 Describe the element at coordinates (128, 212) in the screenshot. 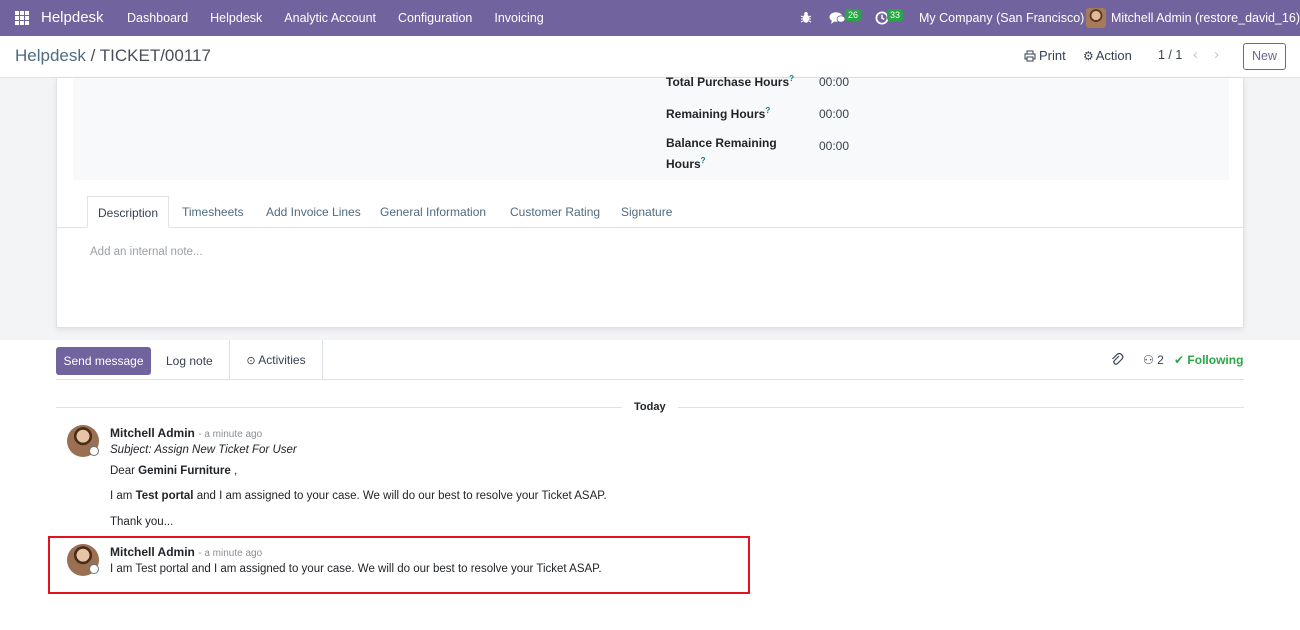

I see `tab-description: Description` at that location.